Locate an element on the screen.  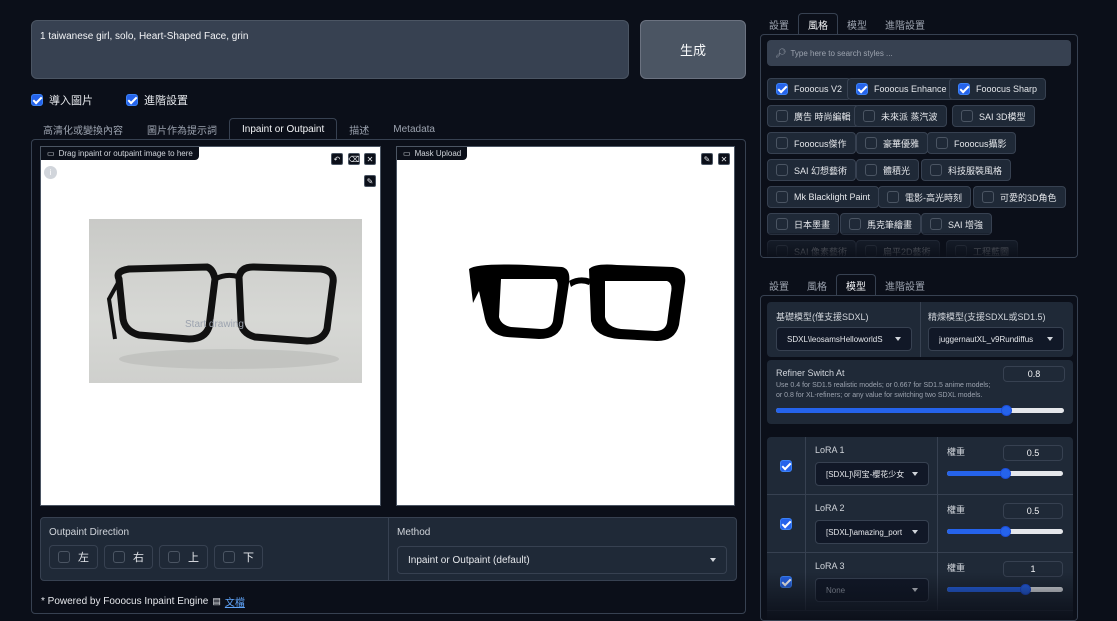
style-chip-label: Fooocus Enhance is located at coordinates (910, 89).